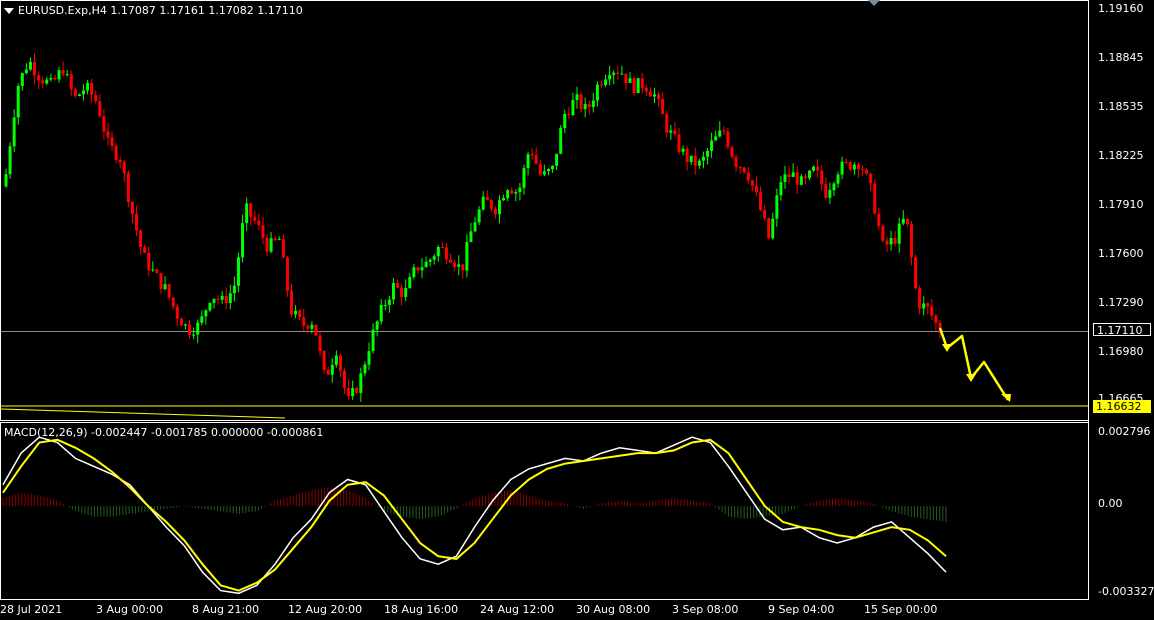 The width and height of the screenshot is (1154, 620). I want to click on price-tick: 1.19160, so click(1121, 8).